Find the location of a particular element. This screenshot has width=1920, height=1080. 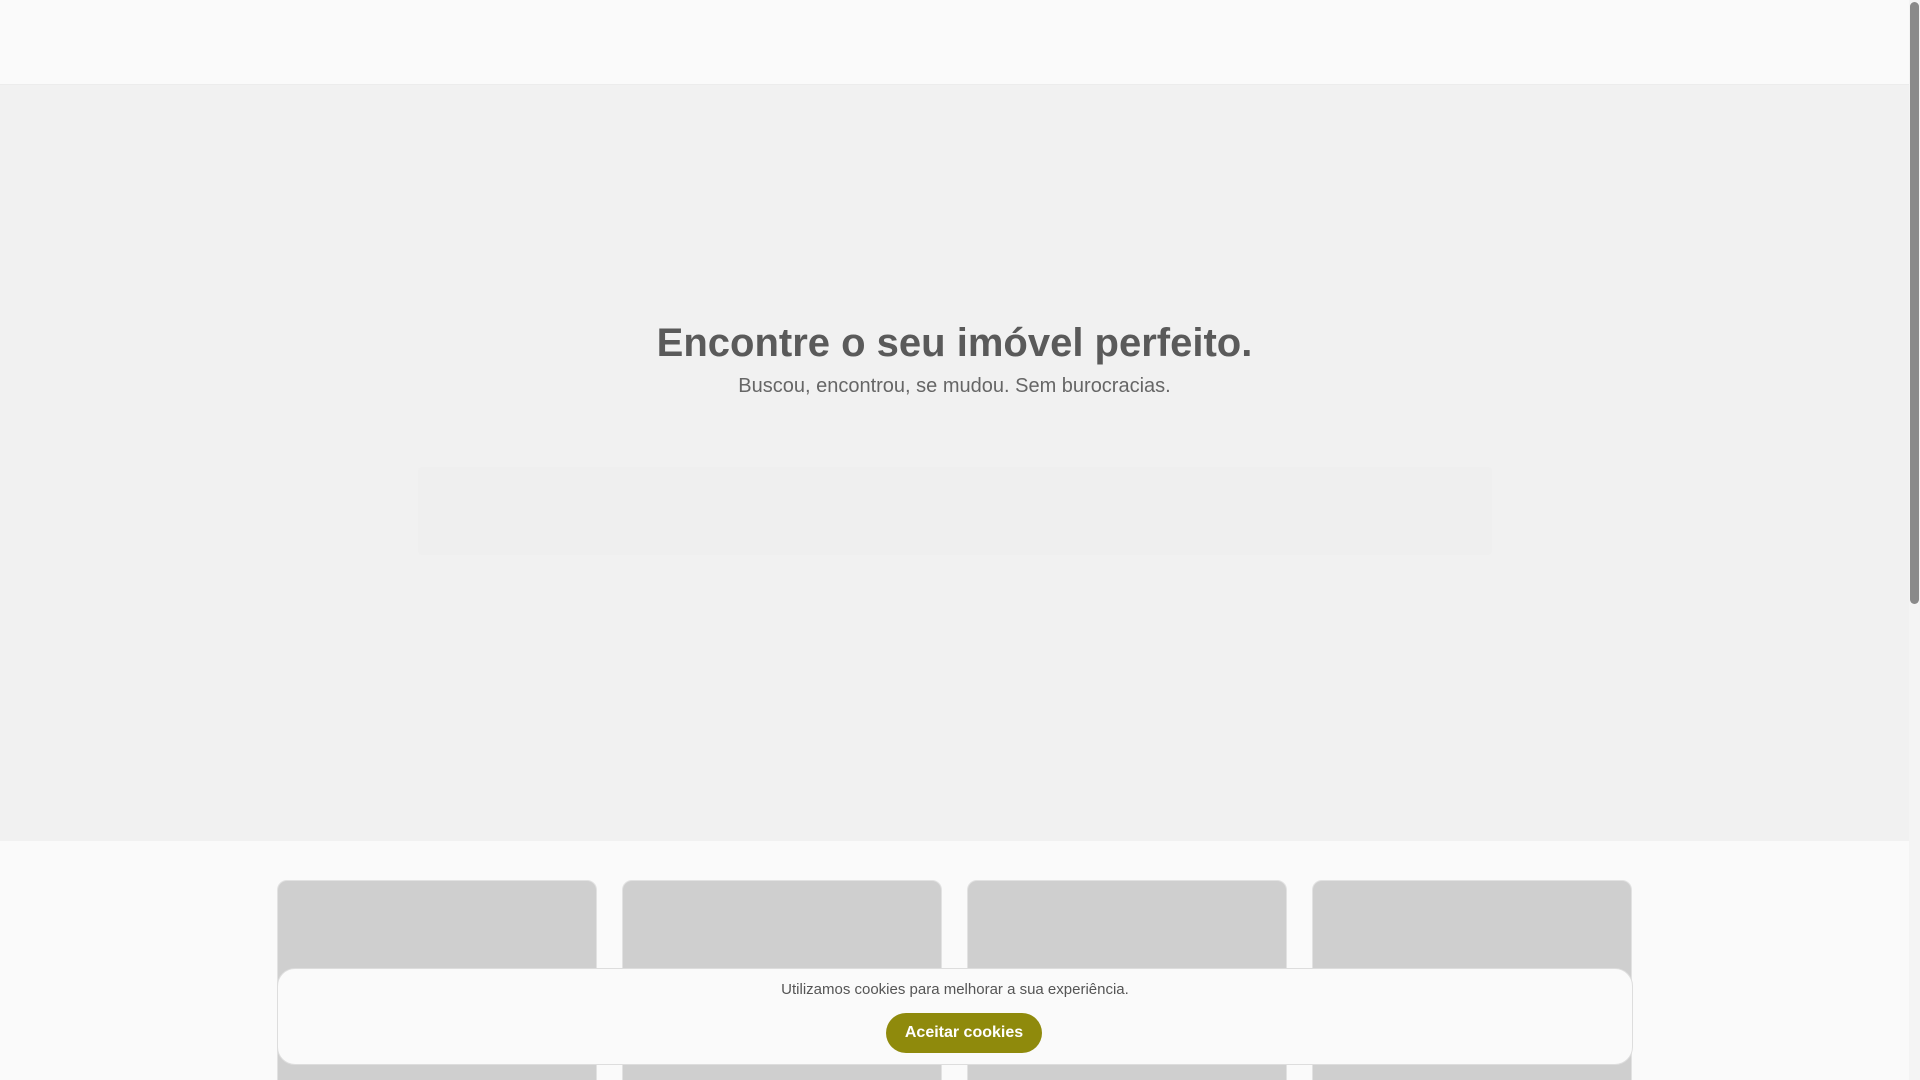

scrollbar is located at coordinates (1914, 540).